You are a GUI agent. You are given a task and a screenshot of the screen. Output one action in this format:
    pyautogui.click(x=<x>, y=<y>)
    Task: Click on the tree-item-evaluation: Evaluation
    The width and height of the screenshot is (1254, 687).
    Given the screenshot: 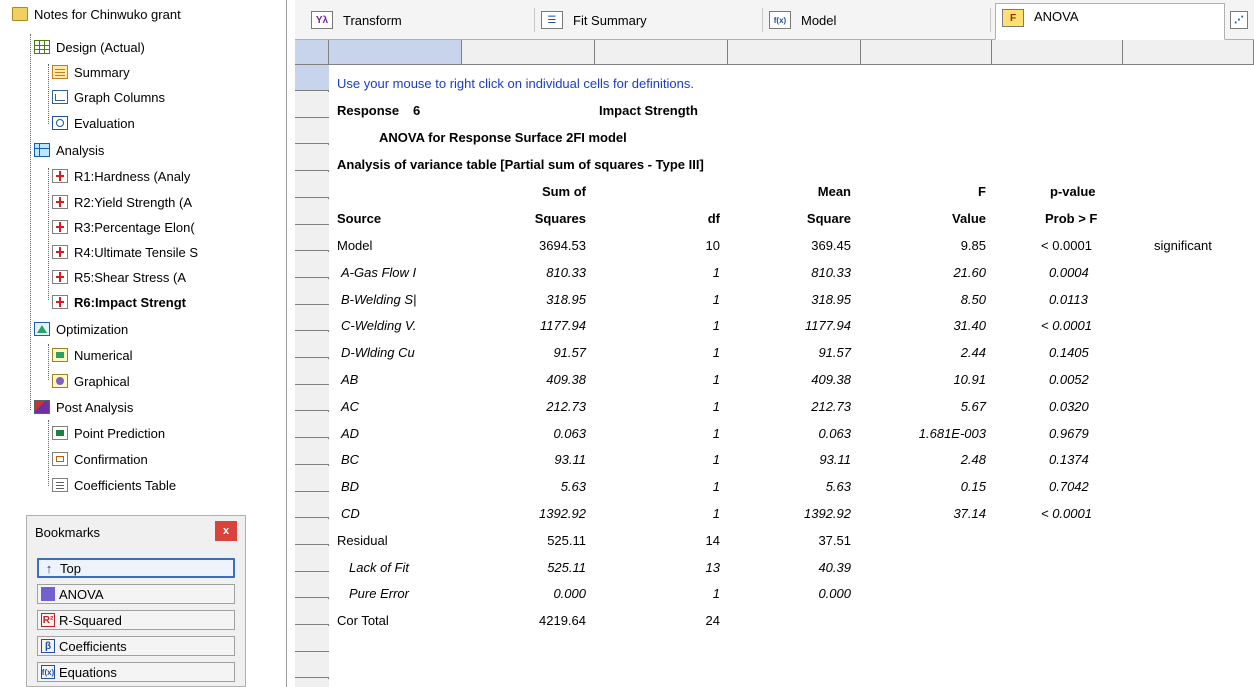 What is the action you would take?
    pyautogui.click(x=93, y=123)
    